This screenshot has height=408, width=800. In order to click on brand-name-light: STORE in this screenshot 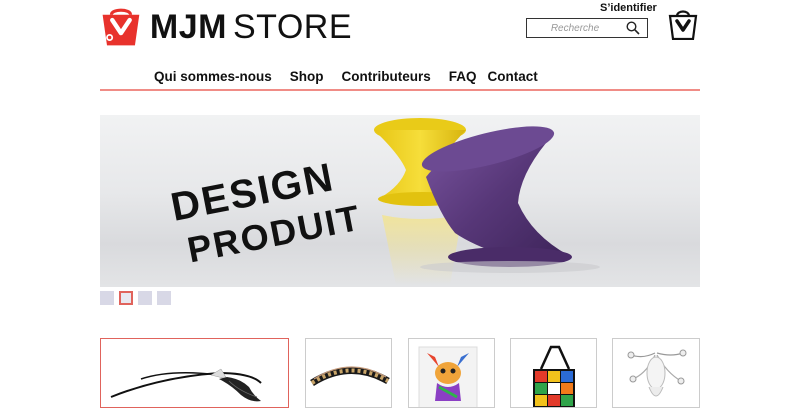, I will do `click(292, 26)`.